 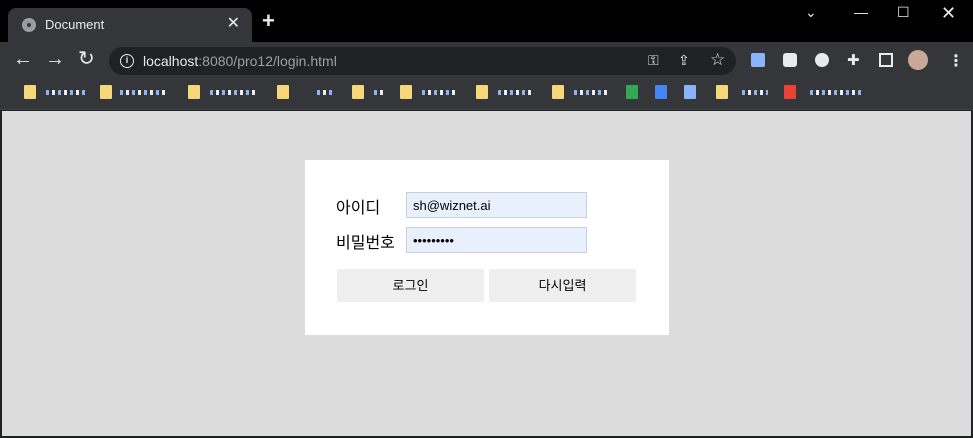 I want to click on minimize-icon: —, so click(x=861, y=12).